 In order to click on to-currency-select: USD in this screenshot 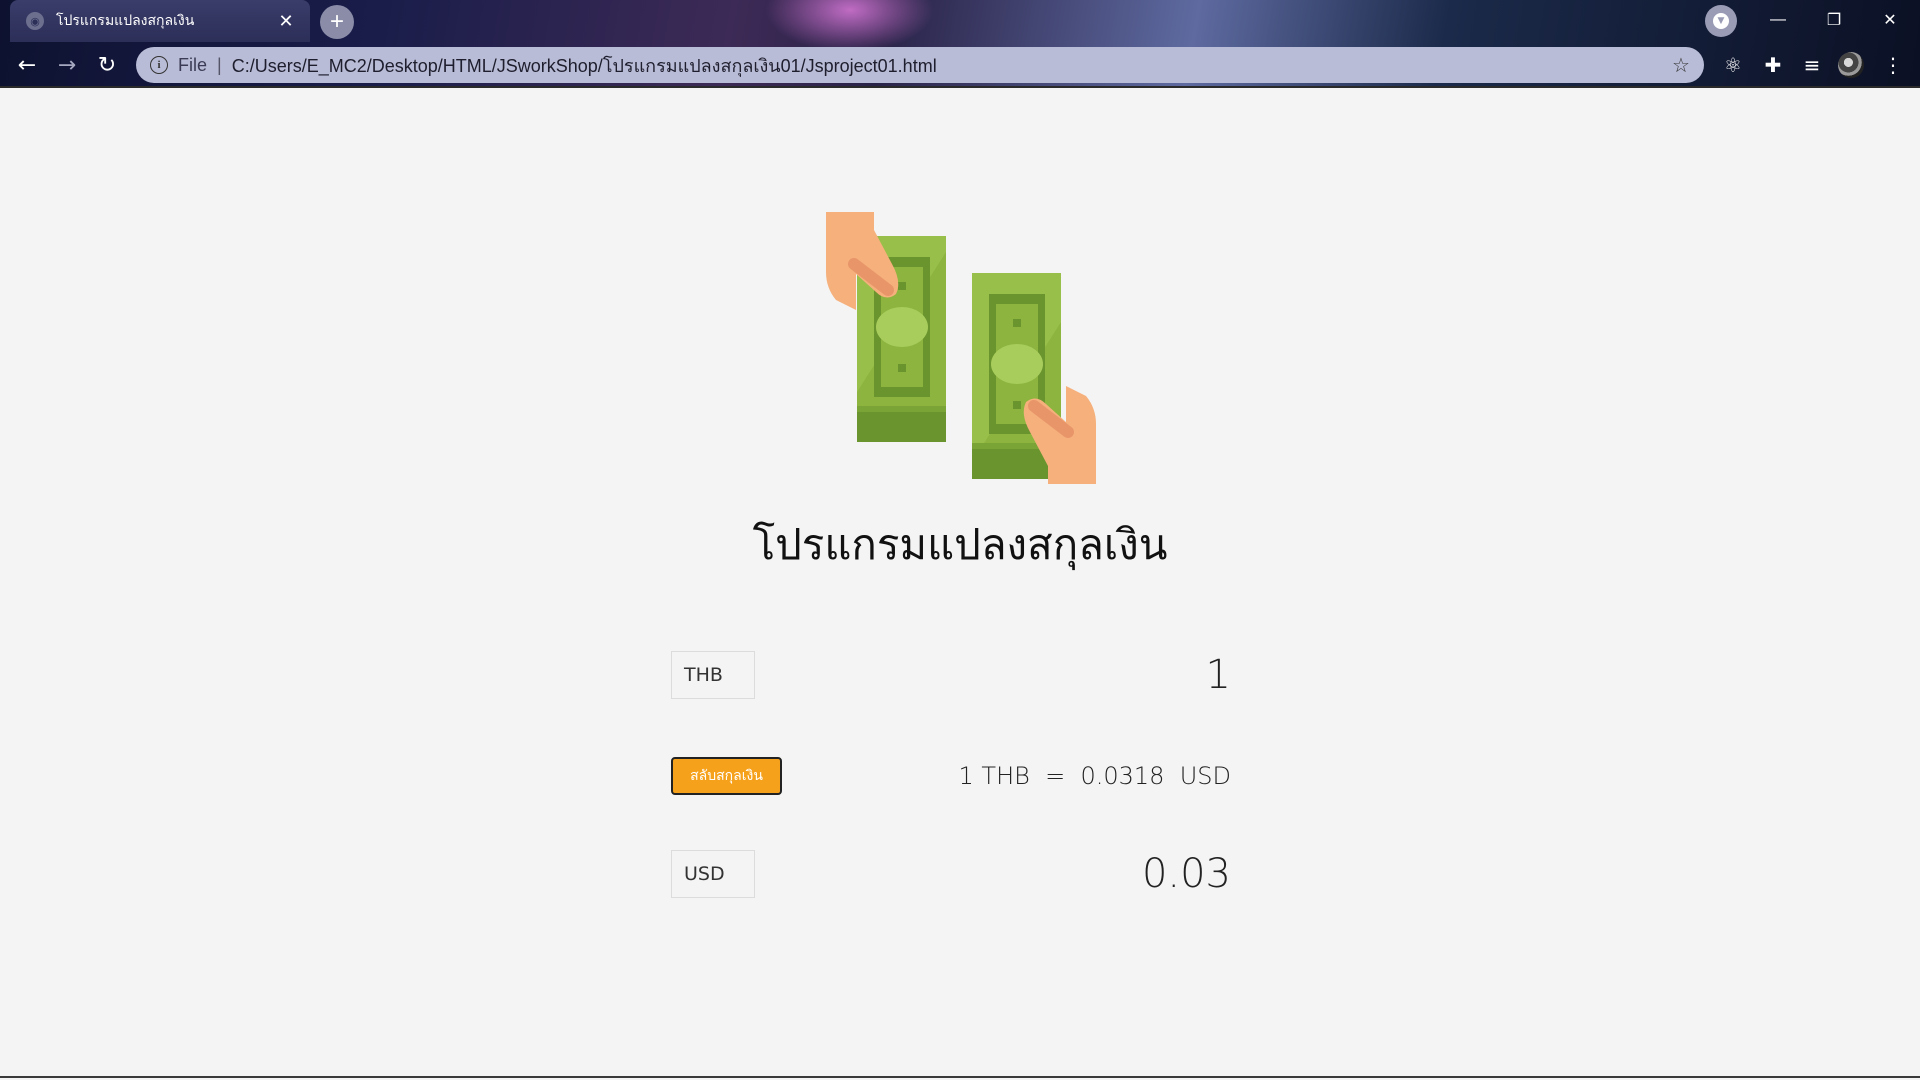, I will do `click(713, 874)`.